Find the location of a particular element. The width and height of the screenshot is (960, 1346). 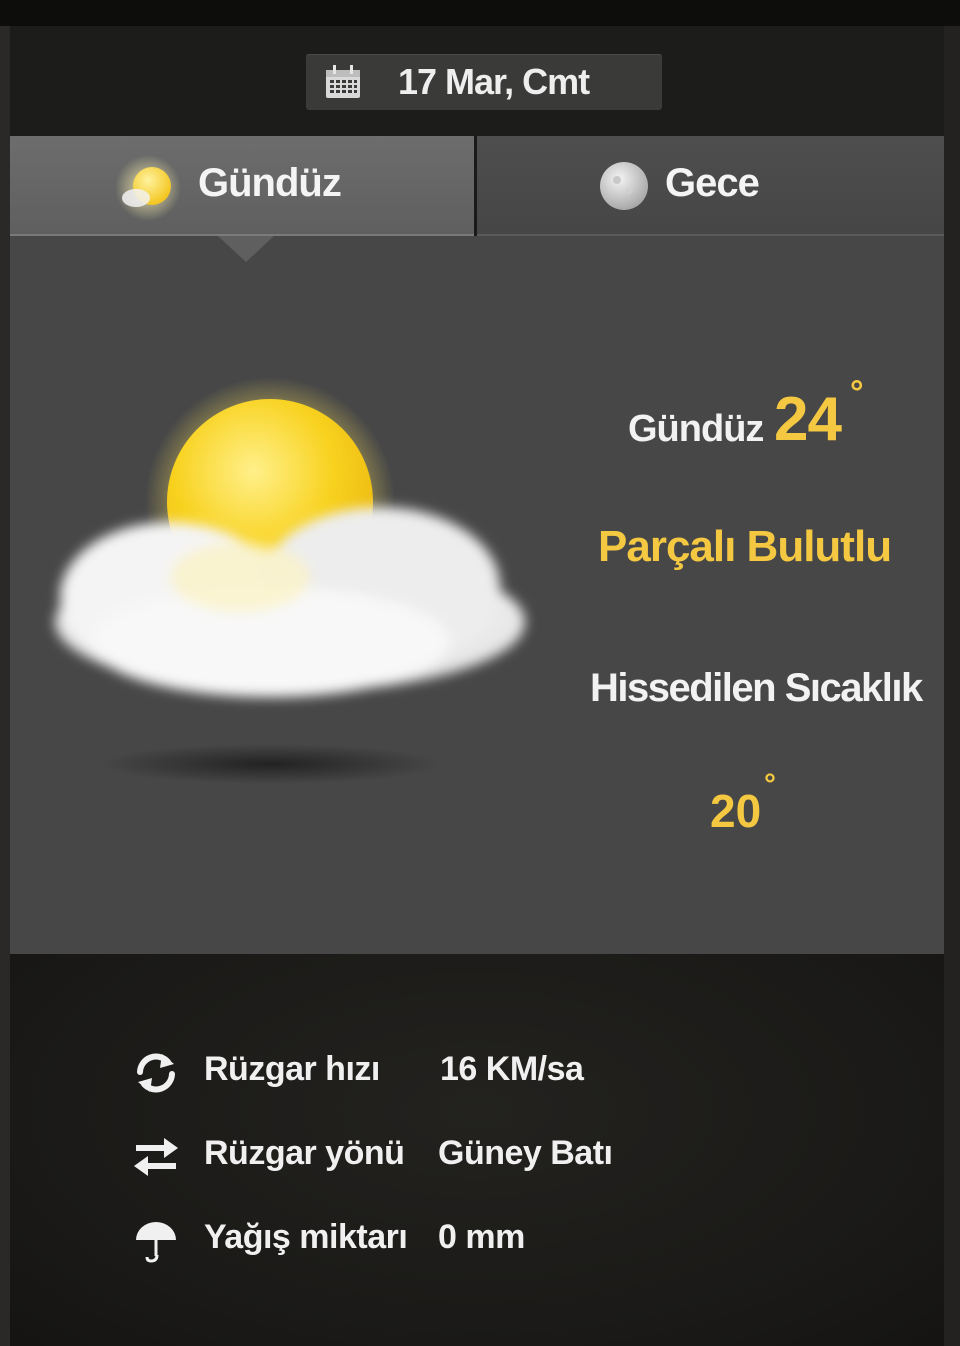

temperature-label: Gündüz is located at coordinates (696, 429).